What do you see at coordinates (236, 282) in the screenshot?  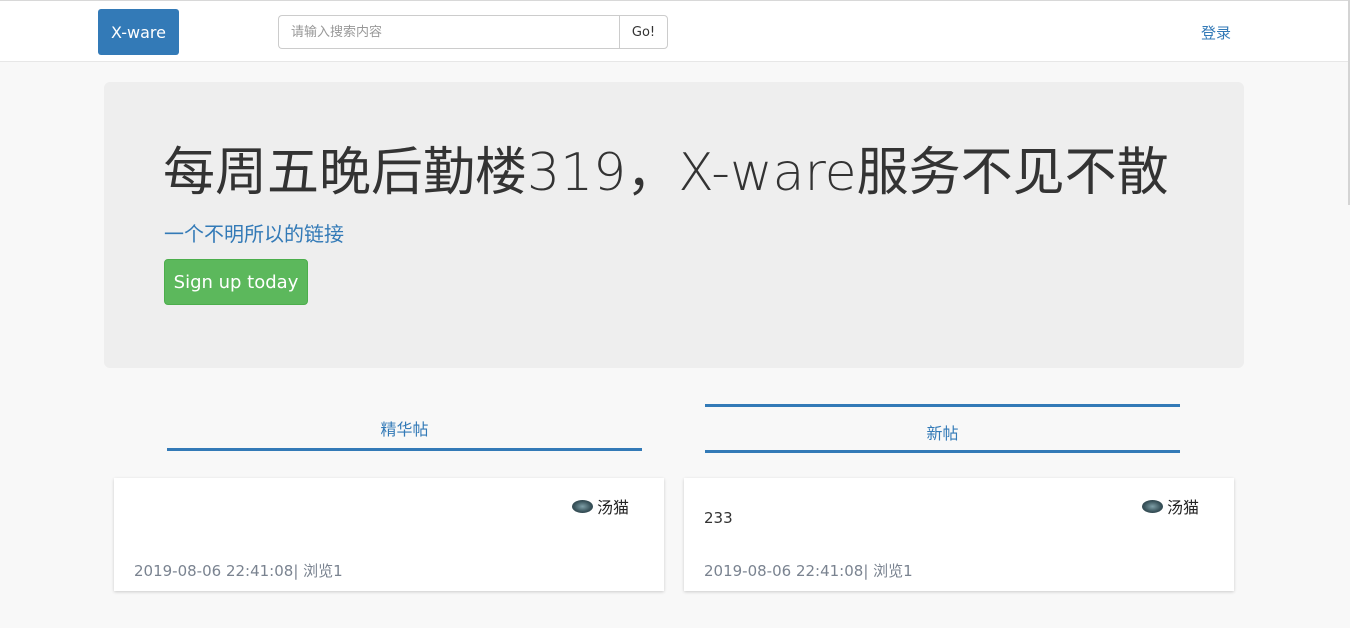 I see `signup-button: Sign up today` at bounding box center [236, 282].